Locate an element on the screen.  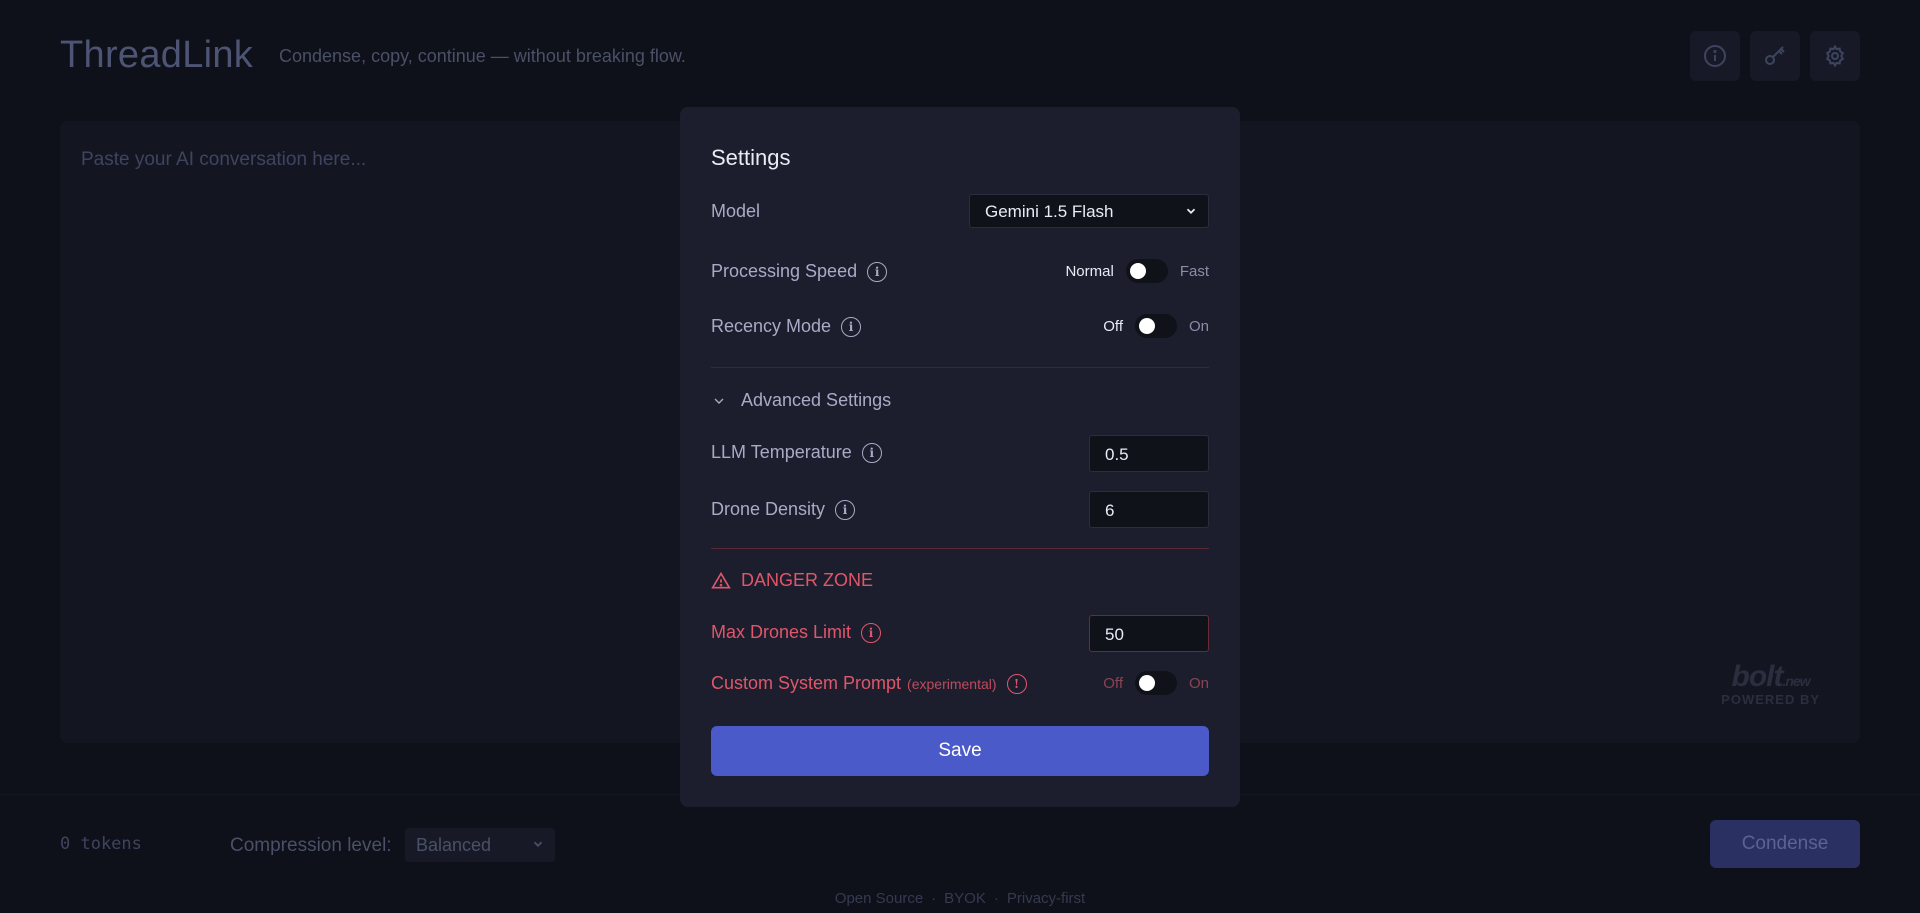
recency-mode-toggle is located at coordinates (1155, 326).